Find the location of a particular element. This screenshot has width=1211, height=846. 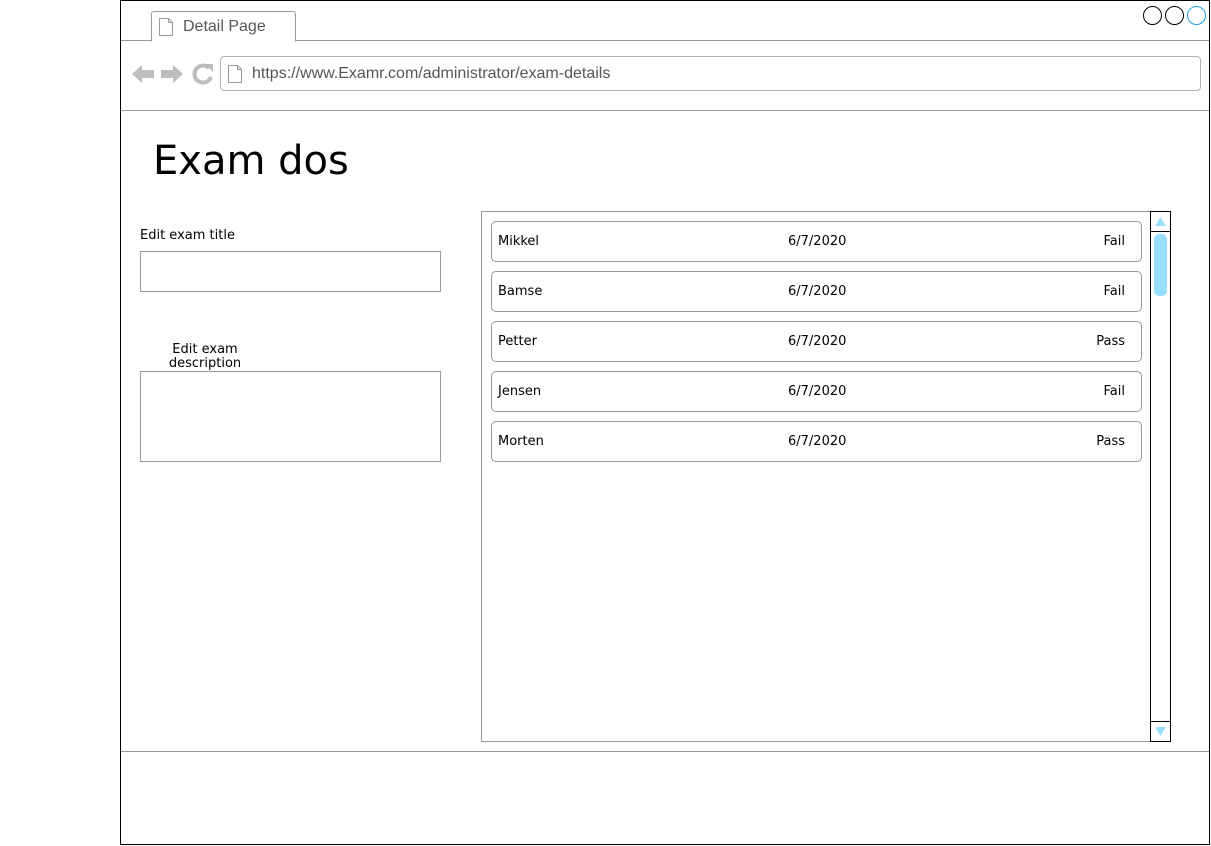

back-arrow-icon is located at coordinates (143, 74).